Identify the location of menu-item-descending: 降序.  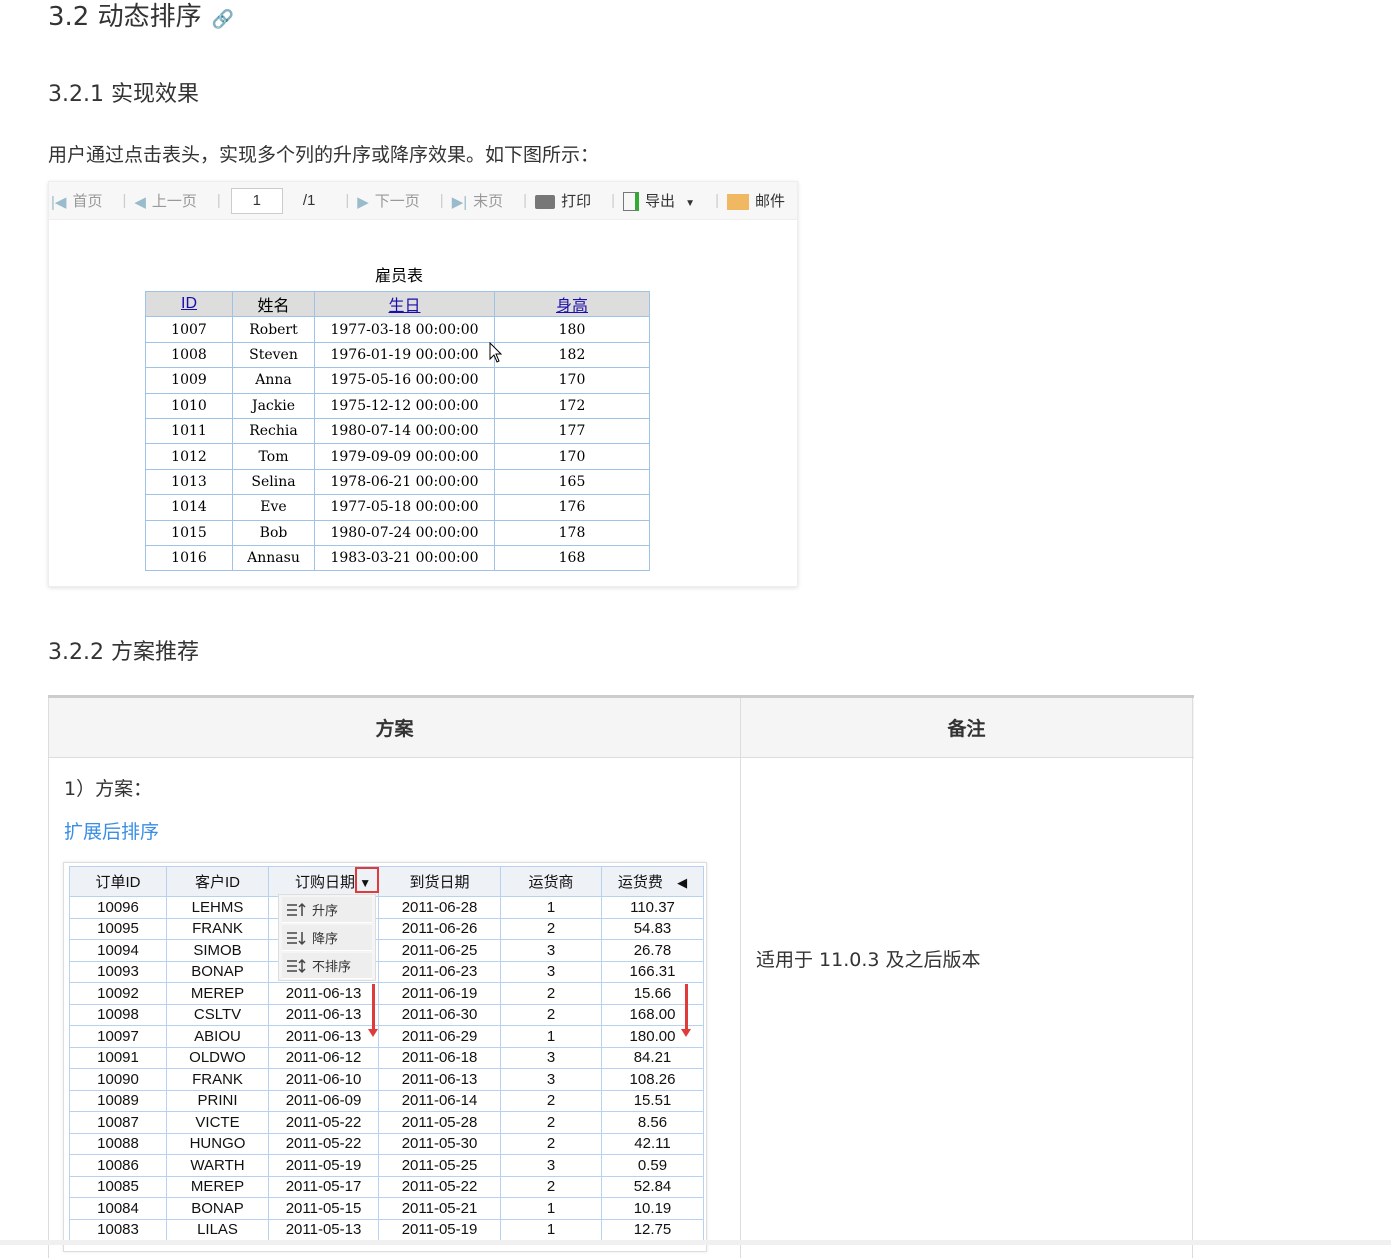
(327, 938).